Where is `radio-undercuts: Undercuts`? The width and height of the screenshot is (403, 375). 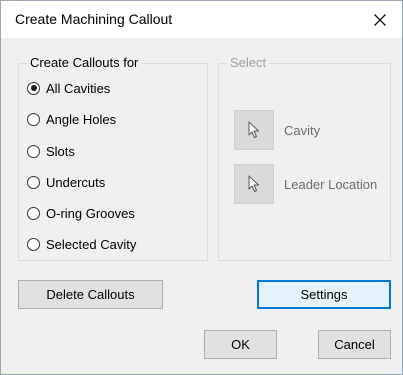
radio-undercuts: Undercuts is located at coordinates (66, 182).